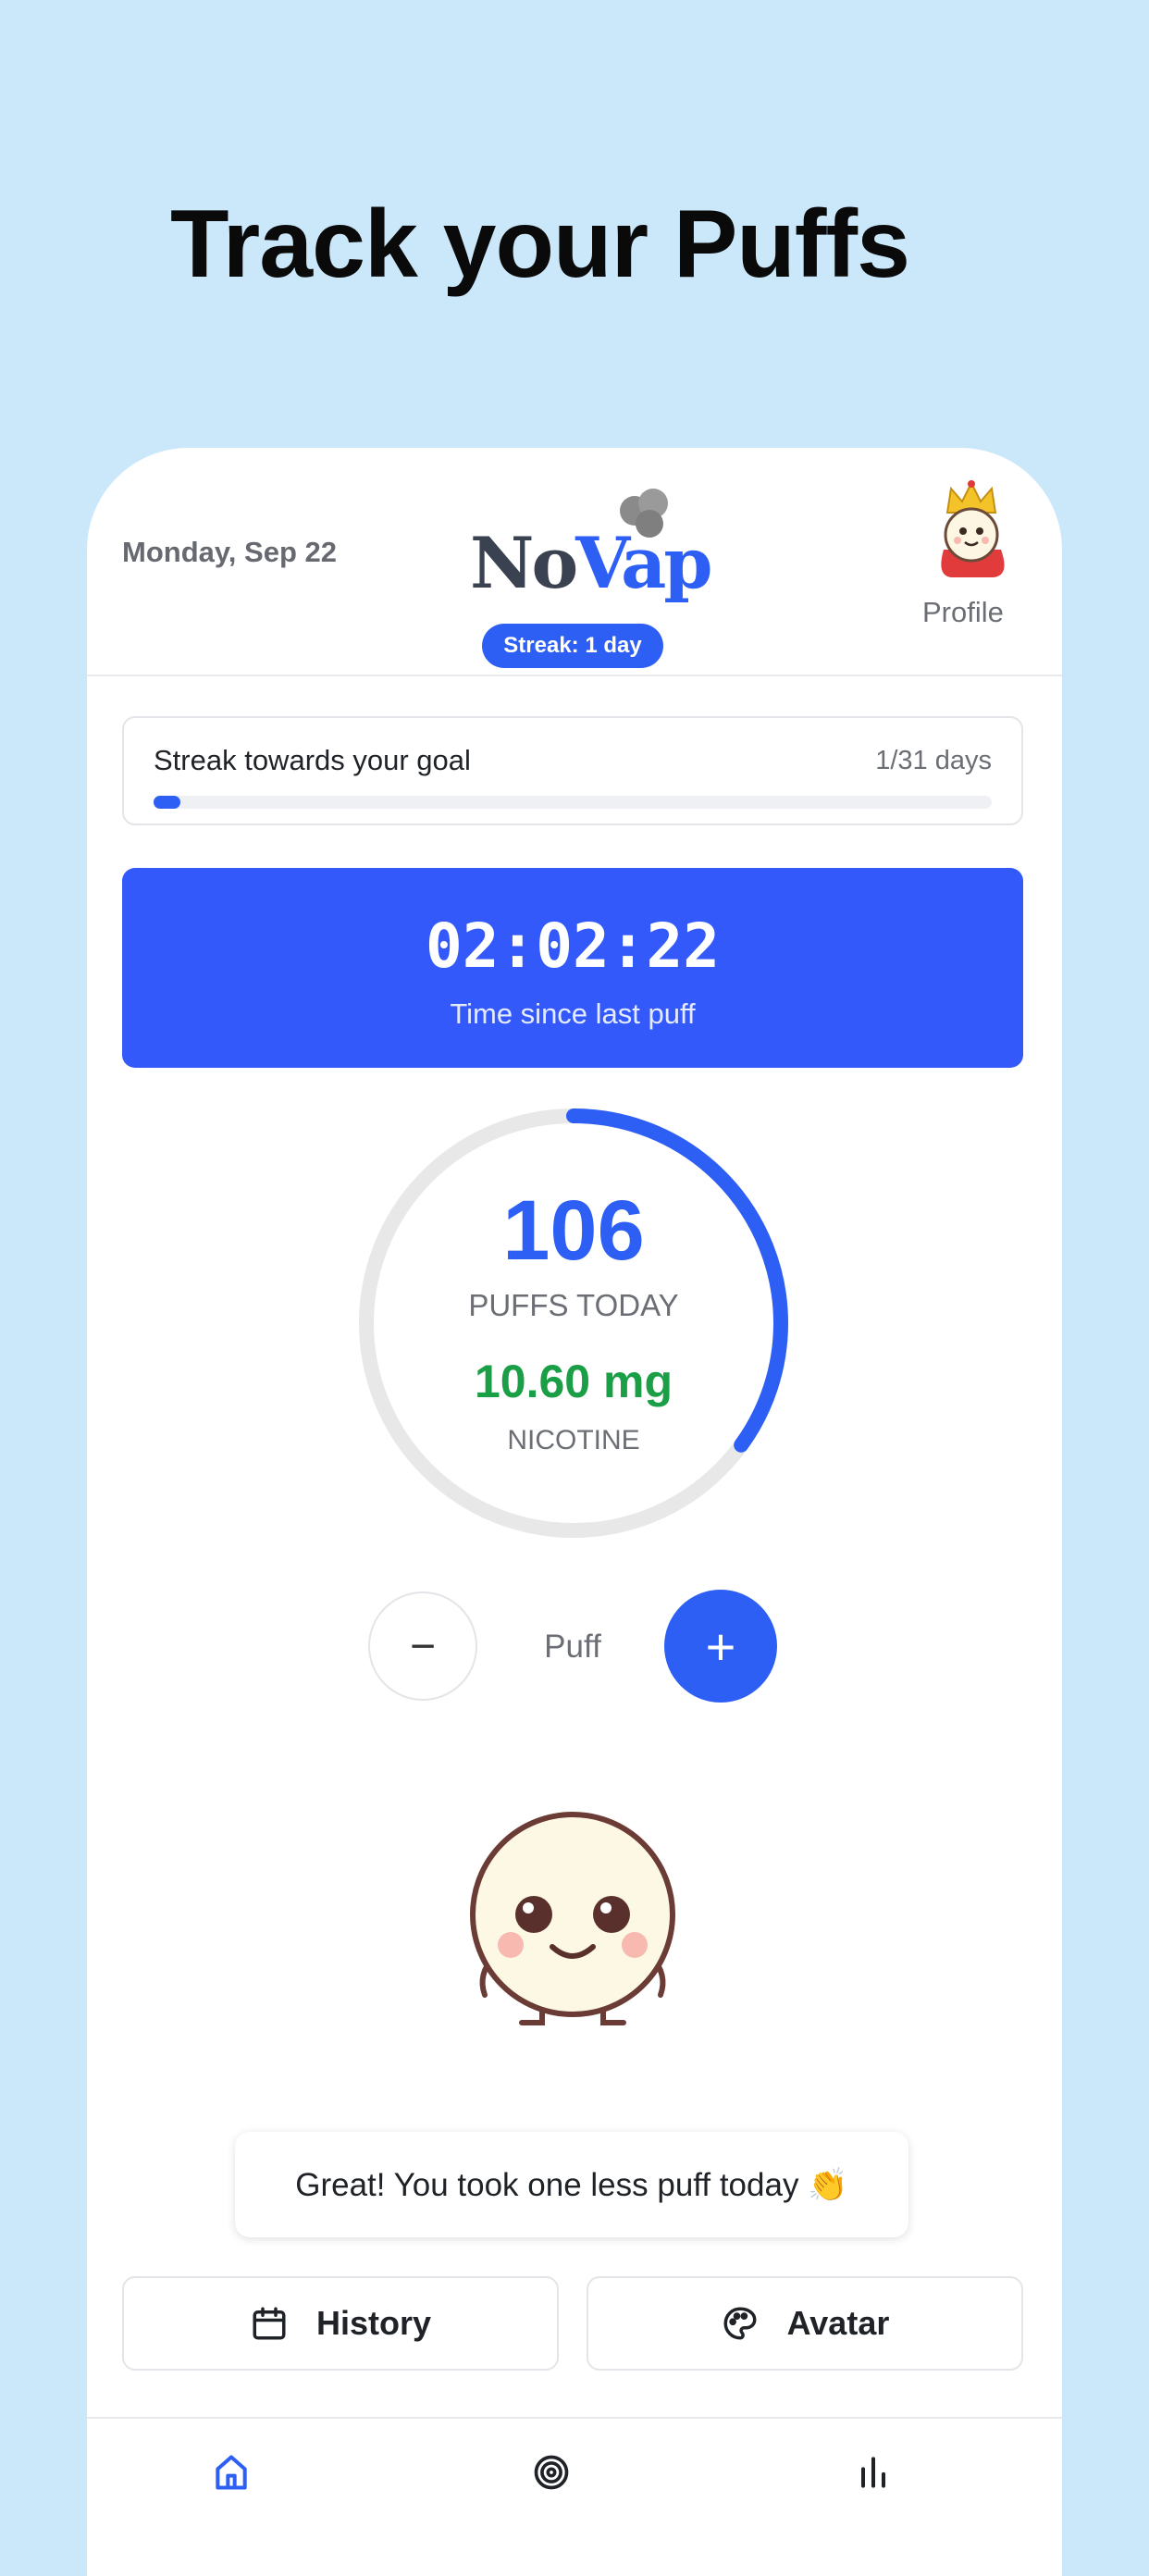 This screenshot has width=1149, height=2576. What do you see at coordinates (230, 552) in the screenshot?
I see `current-date: Monday, Sep 22` at bounding box center [230, 552].